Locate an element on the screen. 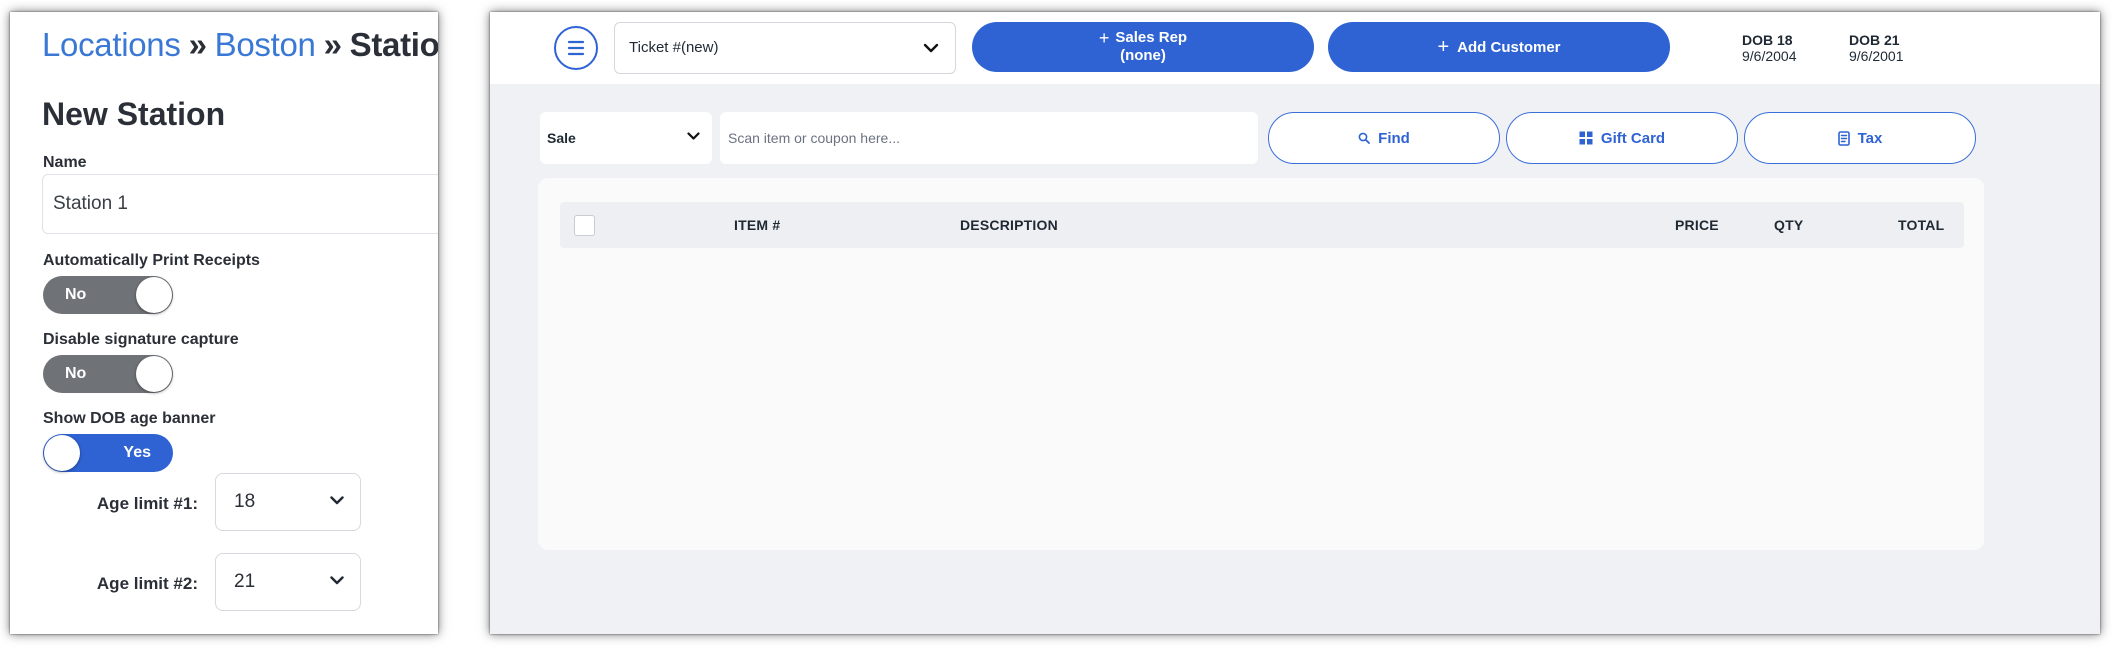  items-table-header: ITEM # DESCRIPTION PRICE QTY TOTAL is located at coordinates (1262, 225).